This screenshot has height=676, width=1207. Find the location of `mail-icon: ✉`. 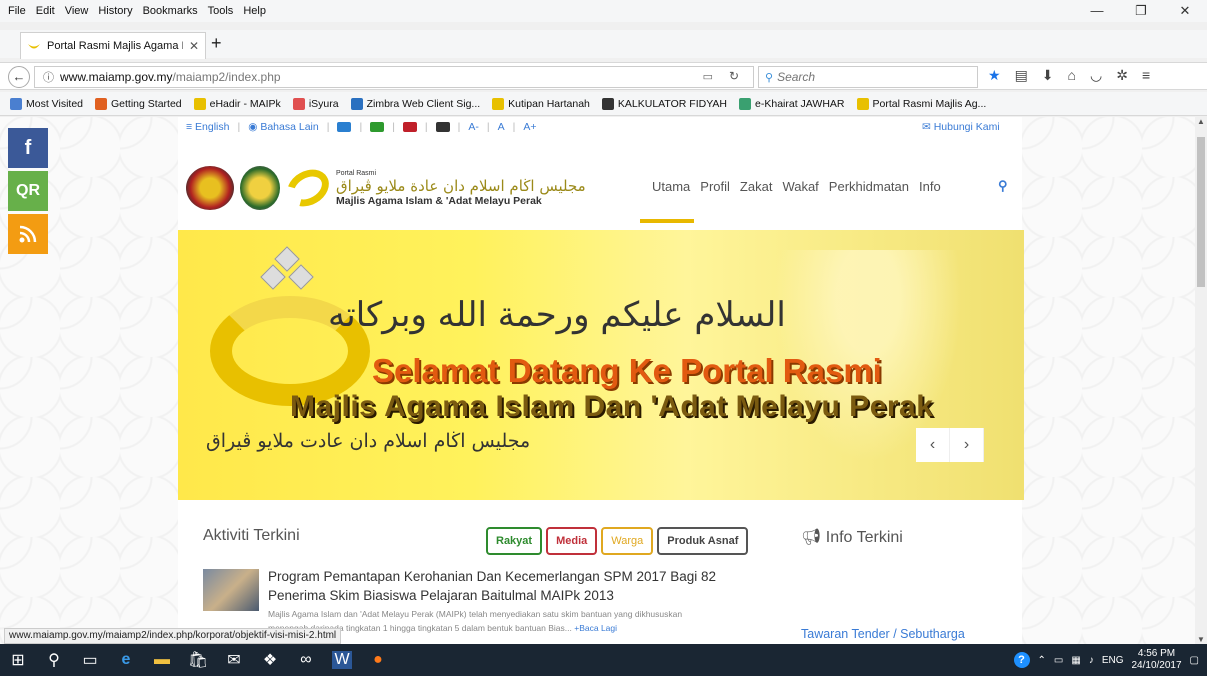

mail-icon: ✉ is located at coordinates (234, 660).